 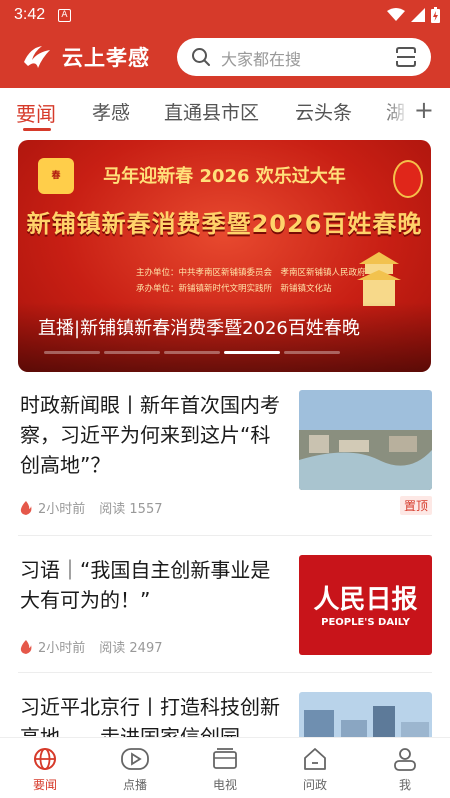 What do you see at coordinates (225, 16) in the screenshot?
I see `status-bar: 3:42 A` at bounding box center [225, 16].